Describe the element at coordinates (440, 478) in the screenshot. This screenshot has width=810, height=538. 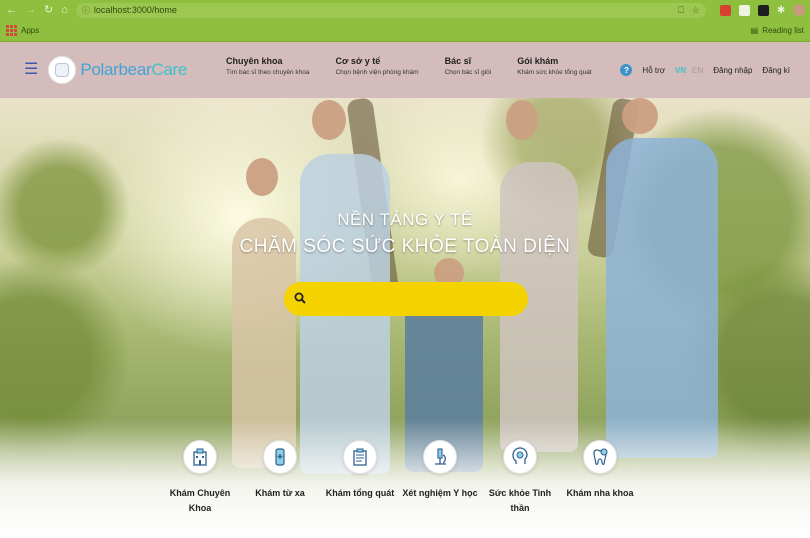
I see `service-xet-nghiem: Xét nghiệm Y học` at that location.